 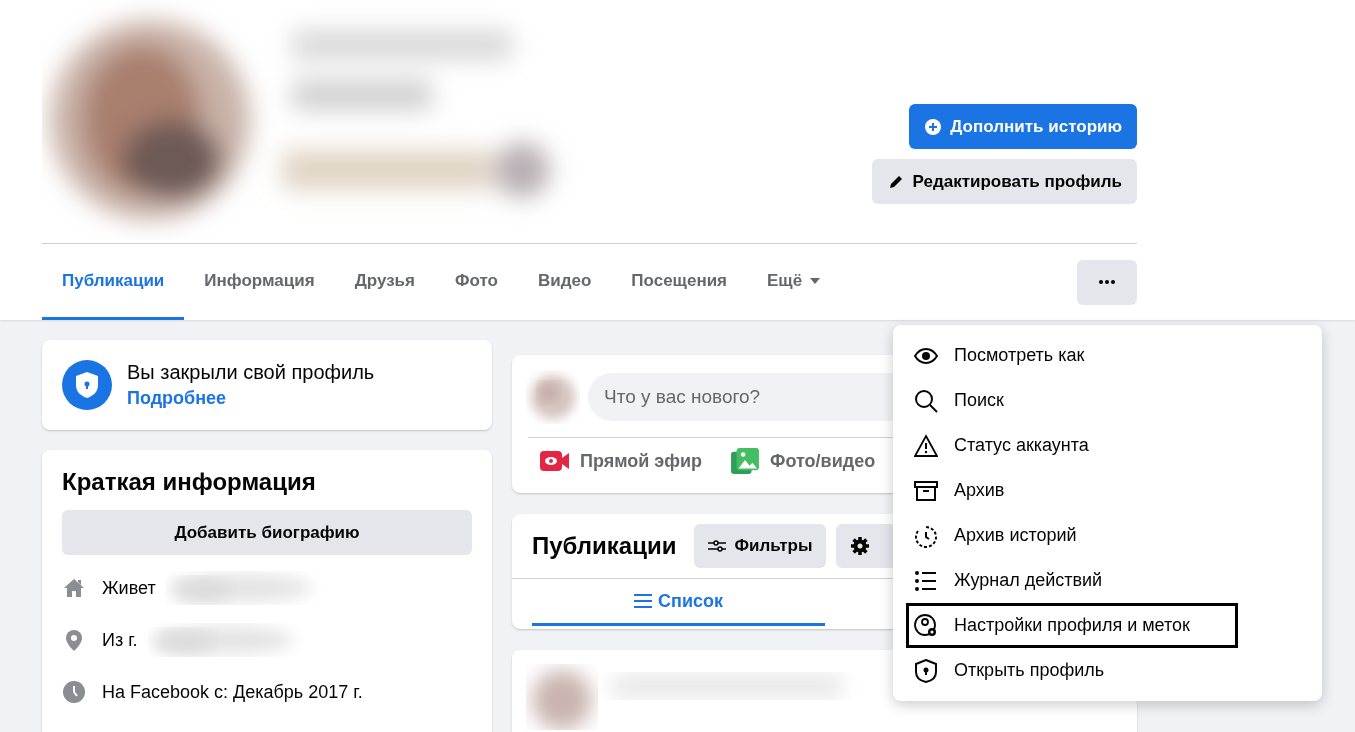 What do you see at coordinates (189, 482) in the screenshot?
I see `section-title: Краткая информация` at bounding box center [189, 482].